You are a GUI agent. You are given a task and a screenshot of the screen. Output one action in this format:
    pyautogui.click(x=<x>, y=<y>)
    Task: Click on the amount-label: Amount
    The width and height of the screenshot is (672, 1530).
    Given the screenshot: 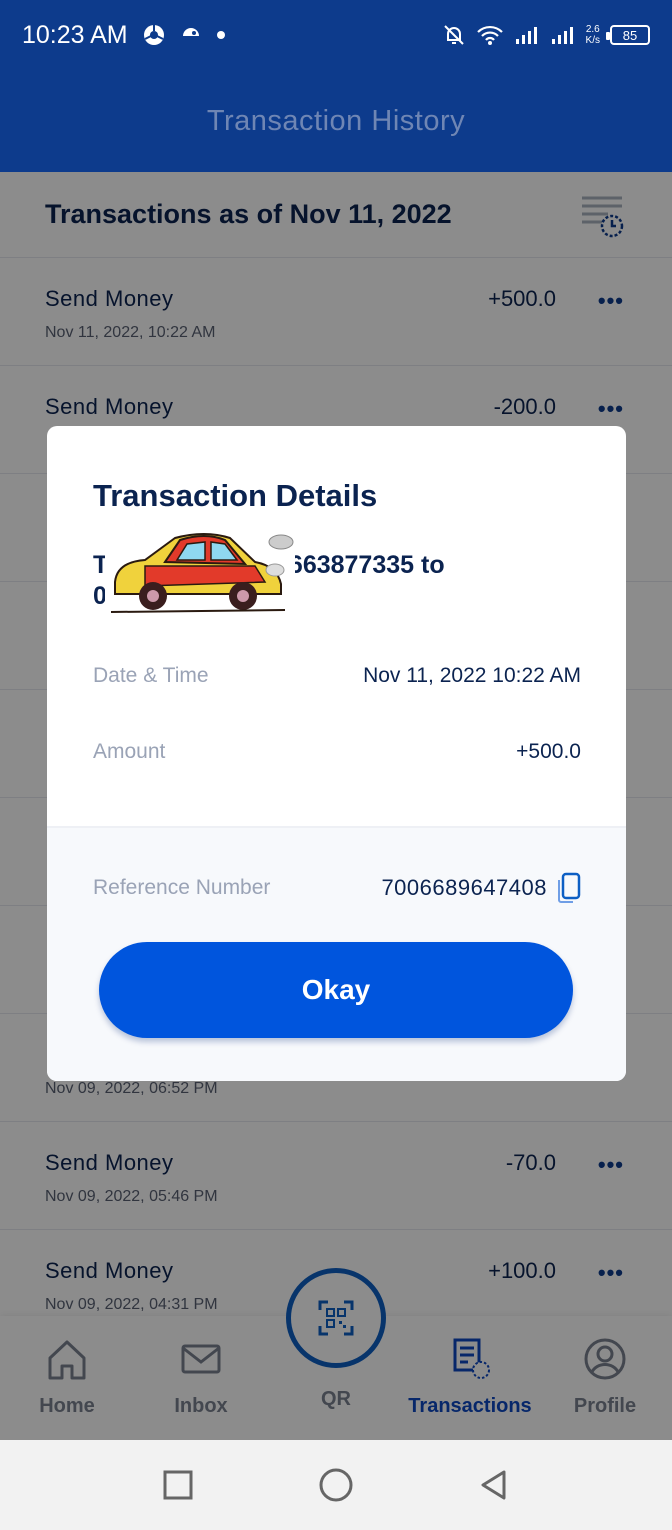 What is the action you would take?
    pyautogui.click(x=129, y=751)
    